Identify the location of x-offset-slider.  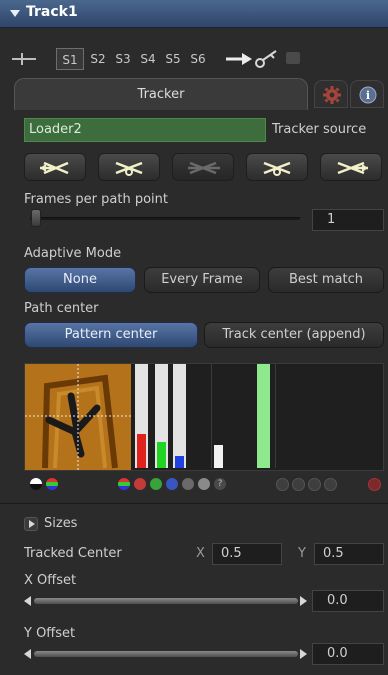
(166, 601).